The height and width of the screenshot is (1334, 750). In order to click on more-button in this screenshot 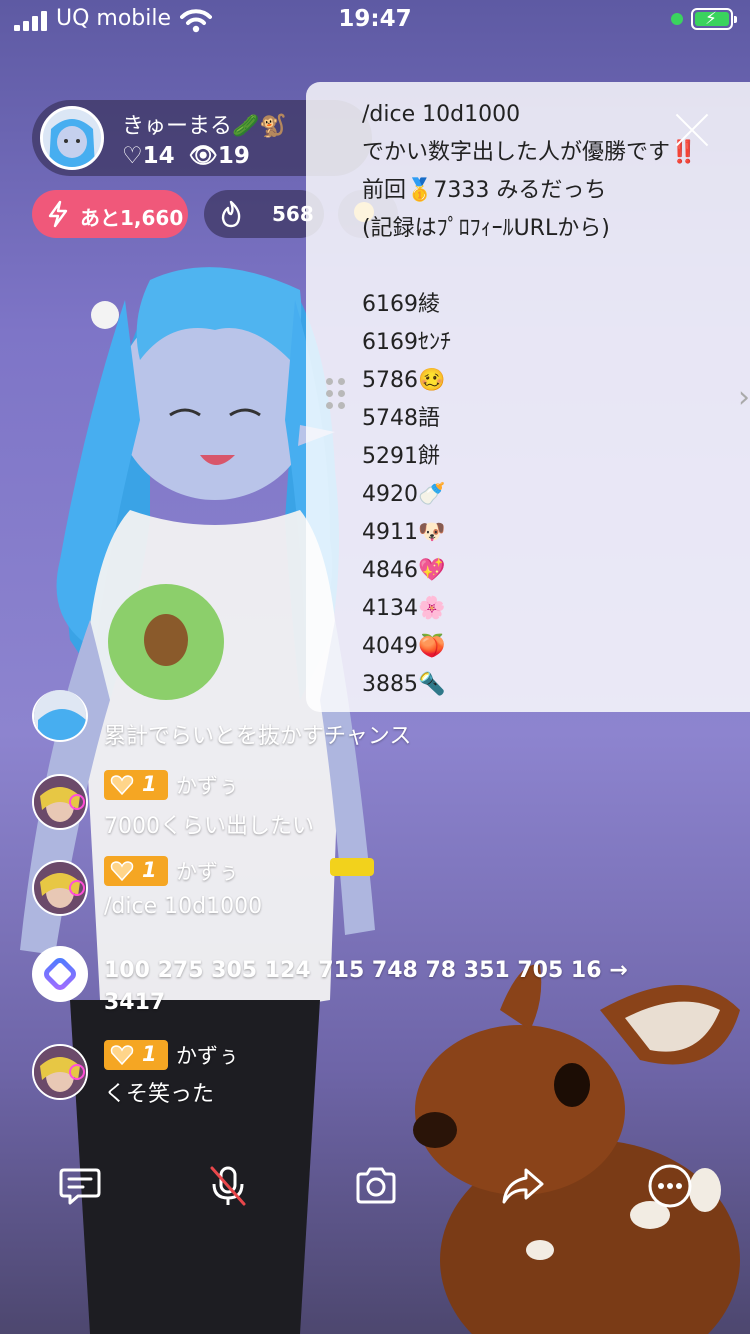, I will do `click(670, 1186)`.